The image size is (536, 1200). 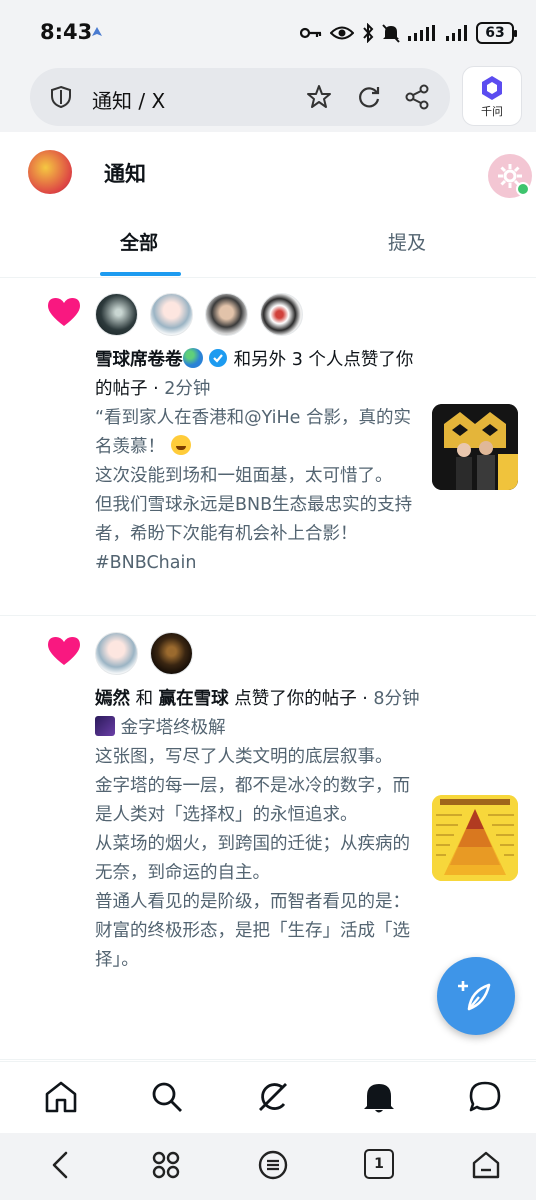 I want to click on assistant-button: 千问, so click(x=492, y=96).